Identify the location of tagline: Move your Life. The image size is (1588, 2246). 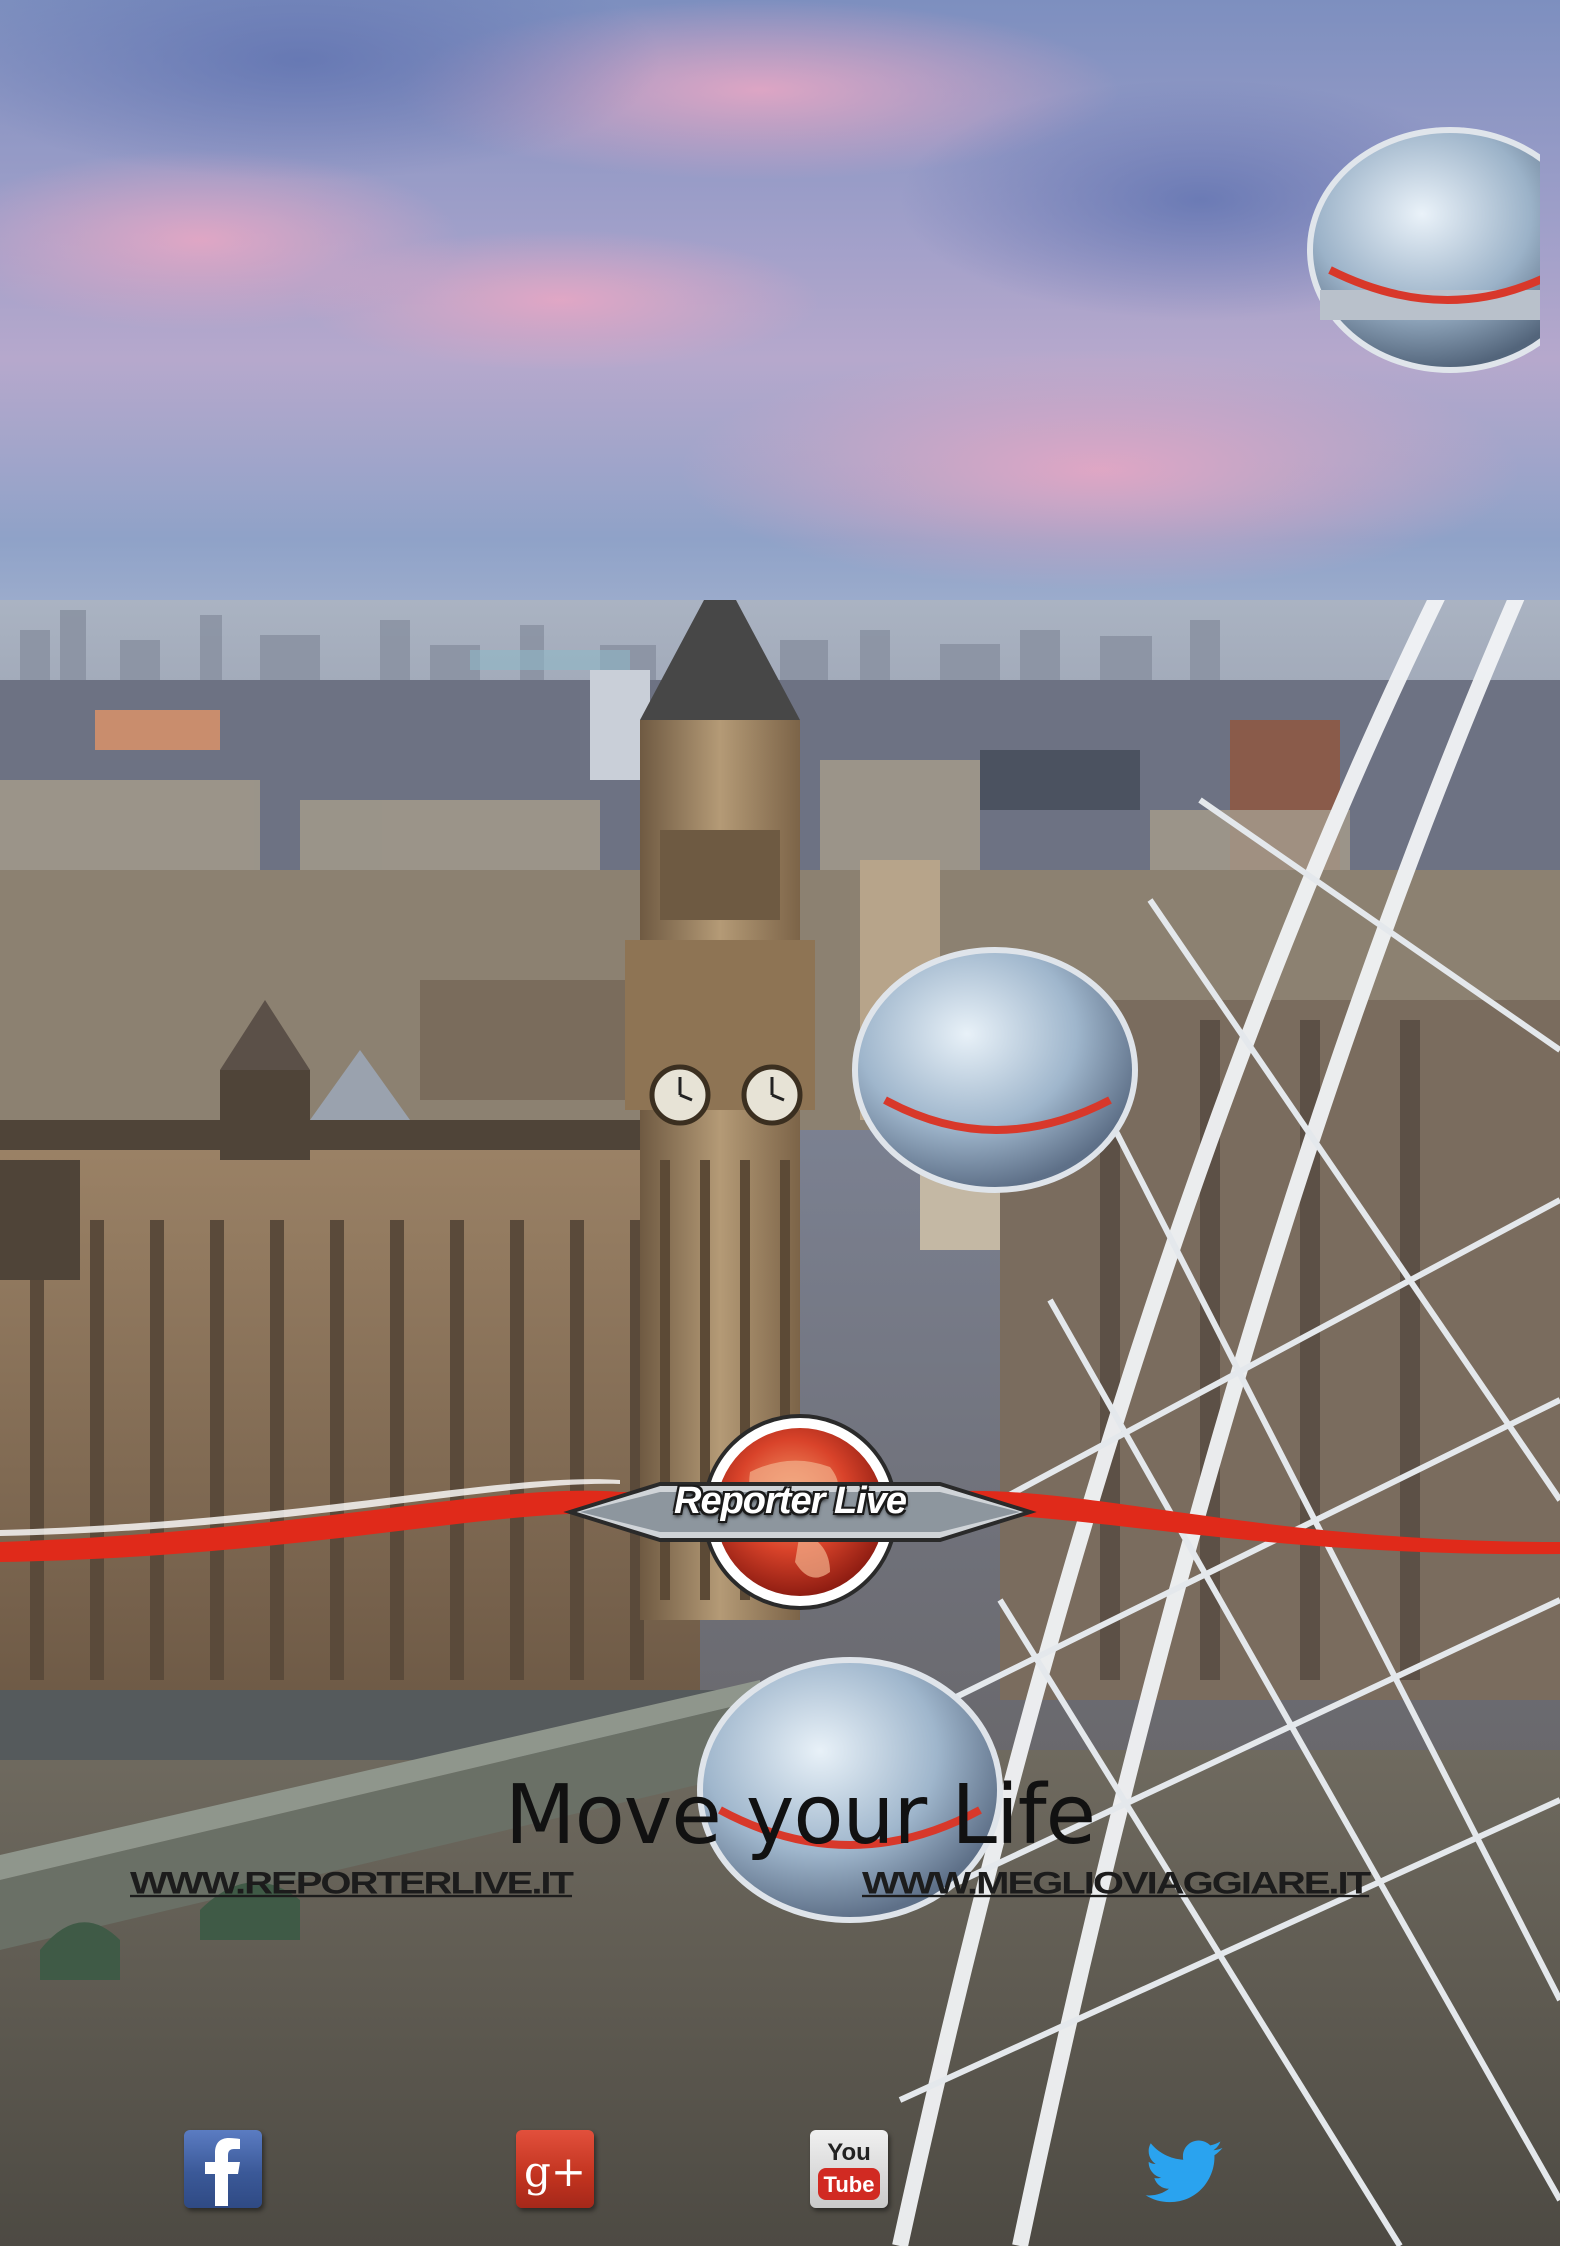
(800, 1815).